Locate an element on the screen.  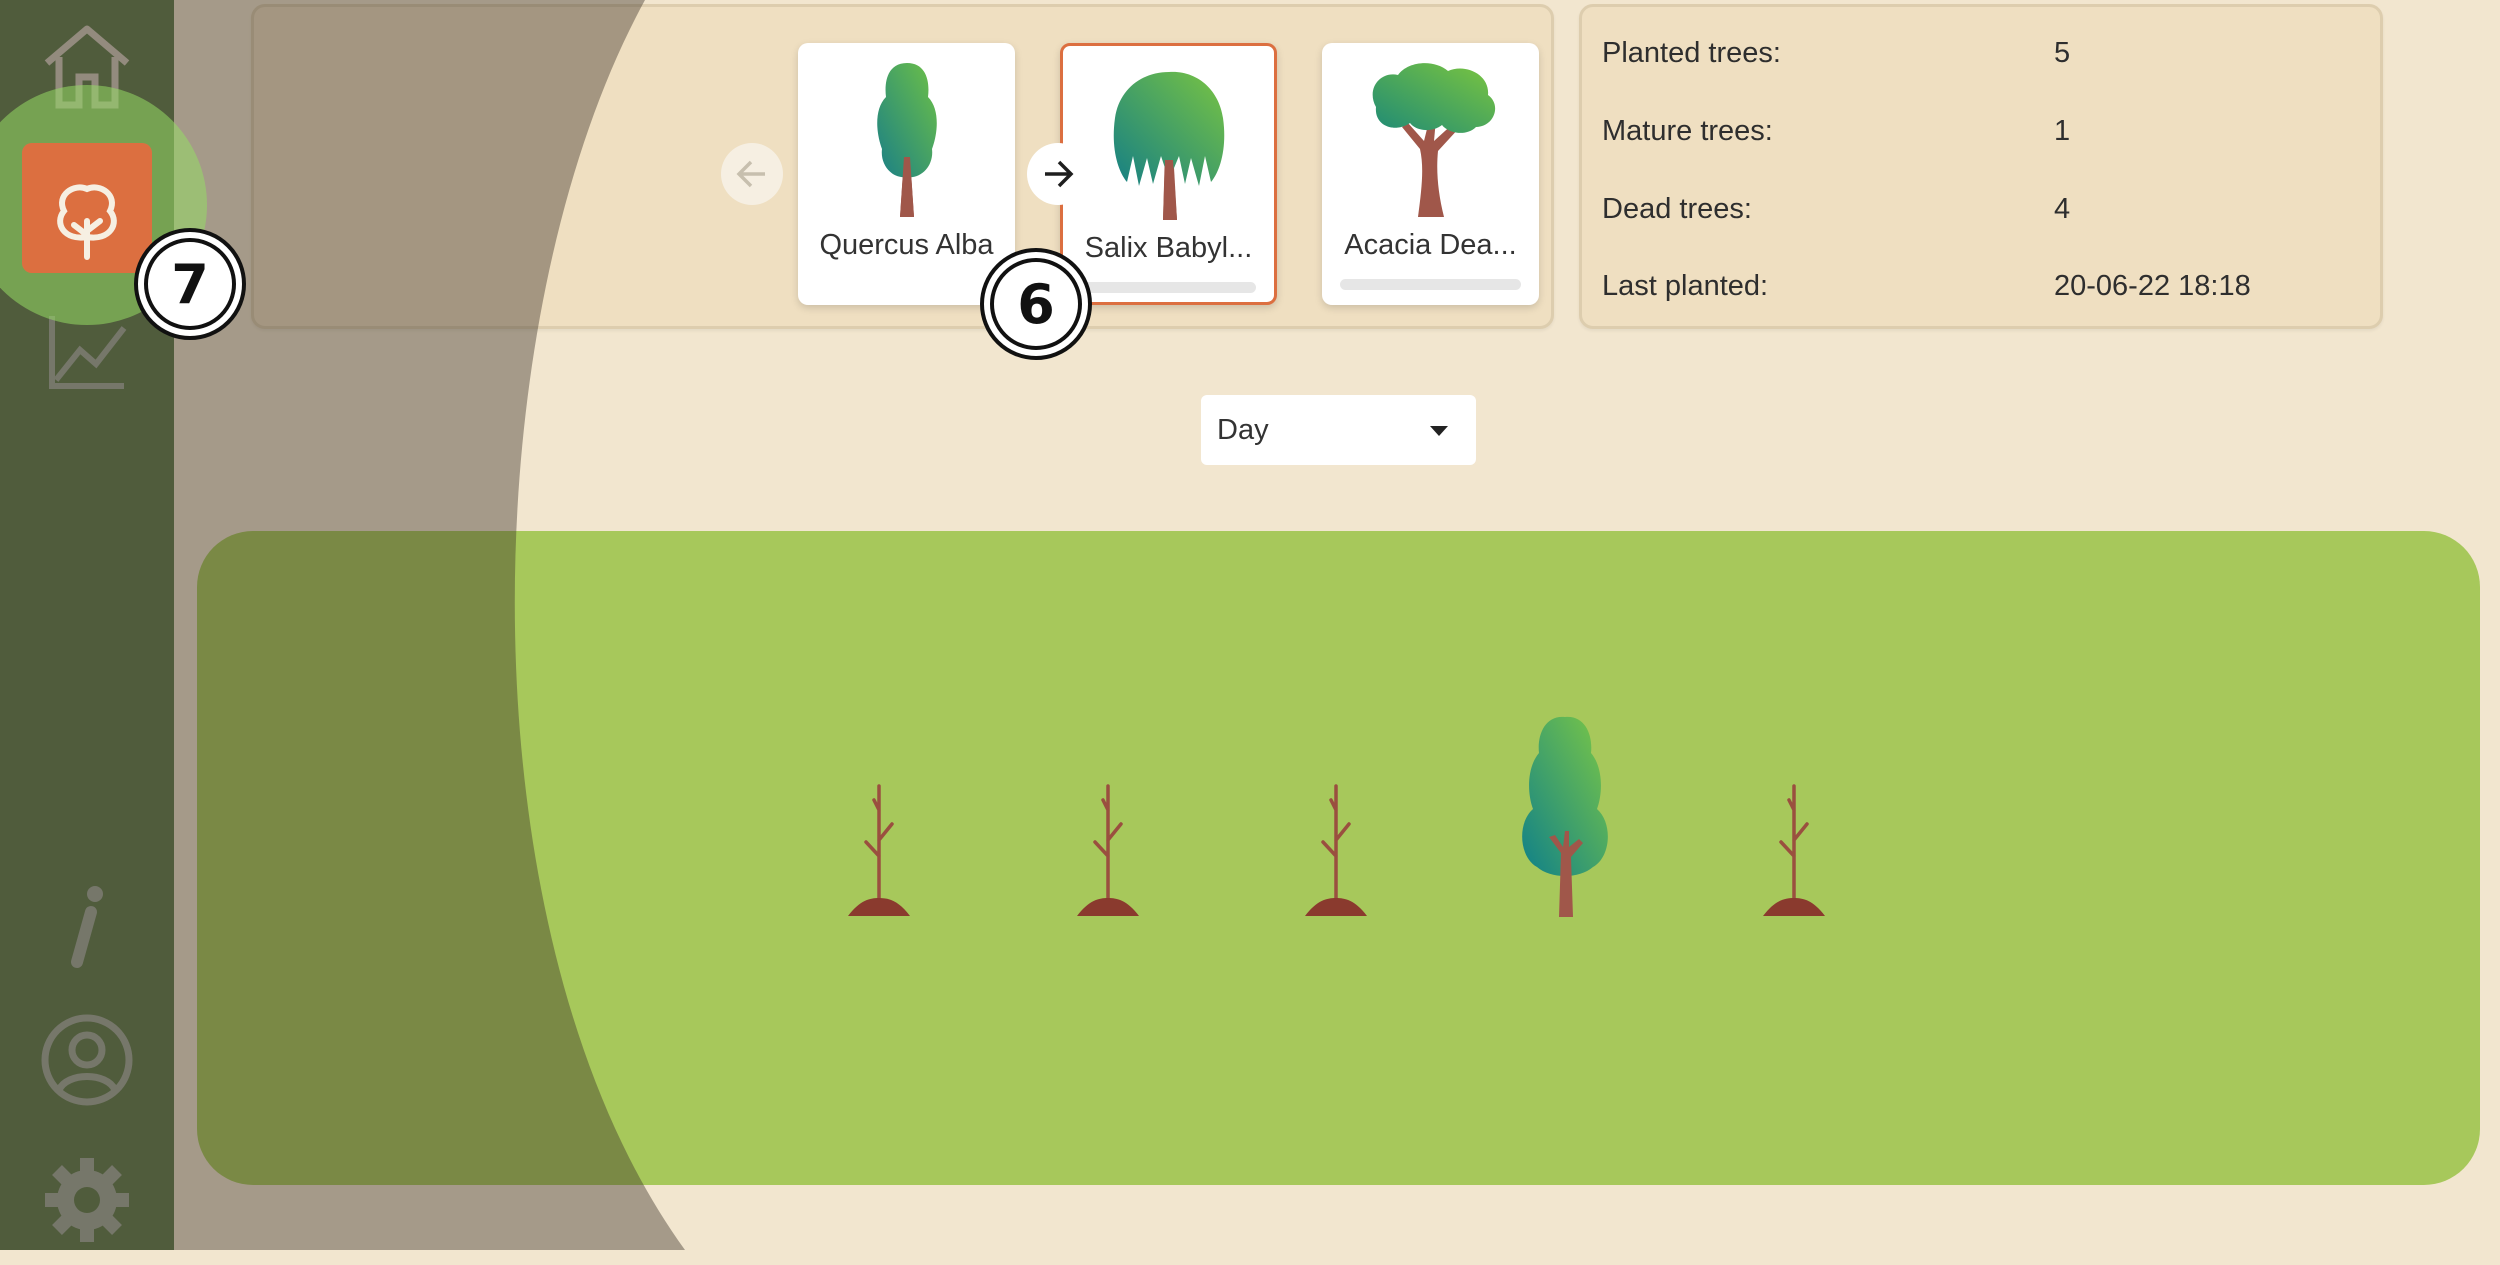
sidebar-item-profile is located at coordinates (87, 1060).